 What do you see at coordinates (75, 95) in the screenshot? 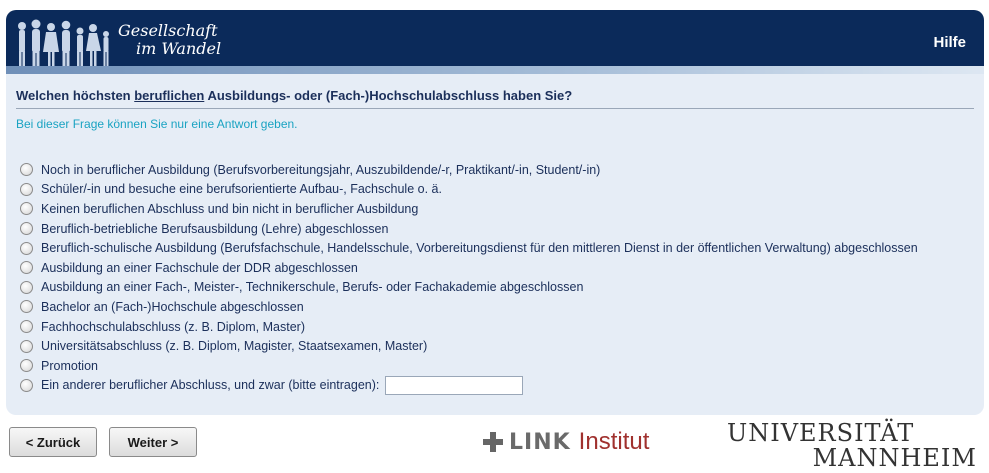
I see `question-prefix: Welchen höchsten` at bounding box center [75, 95].